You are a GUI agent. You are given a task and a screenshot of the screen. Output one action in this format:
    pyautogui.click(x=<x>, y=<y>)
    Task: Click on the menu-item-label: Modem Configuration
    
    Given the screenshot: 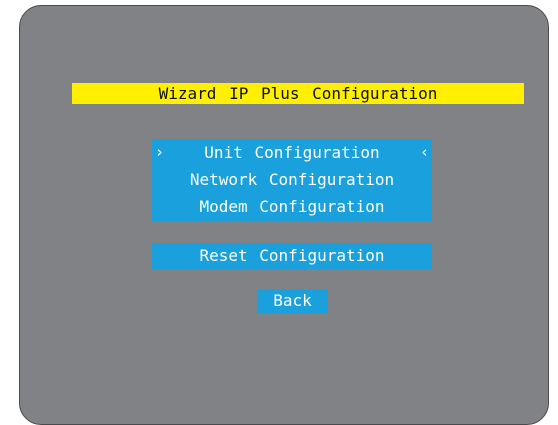 What is the action you would take?
    pyautogui.click(x=292, y=206)
    